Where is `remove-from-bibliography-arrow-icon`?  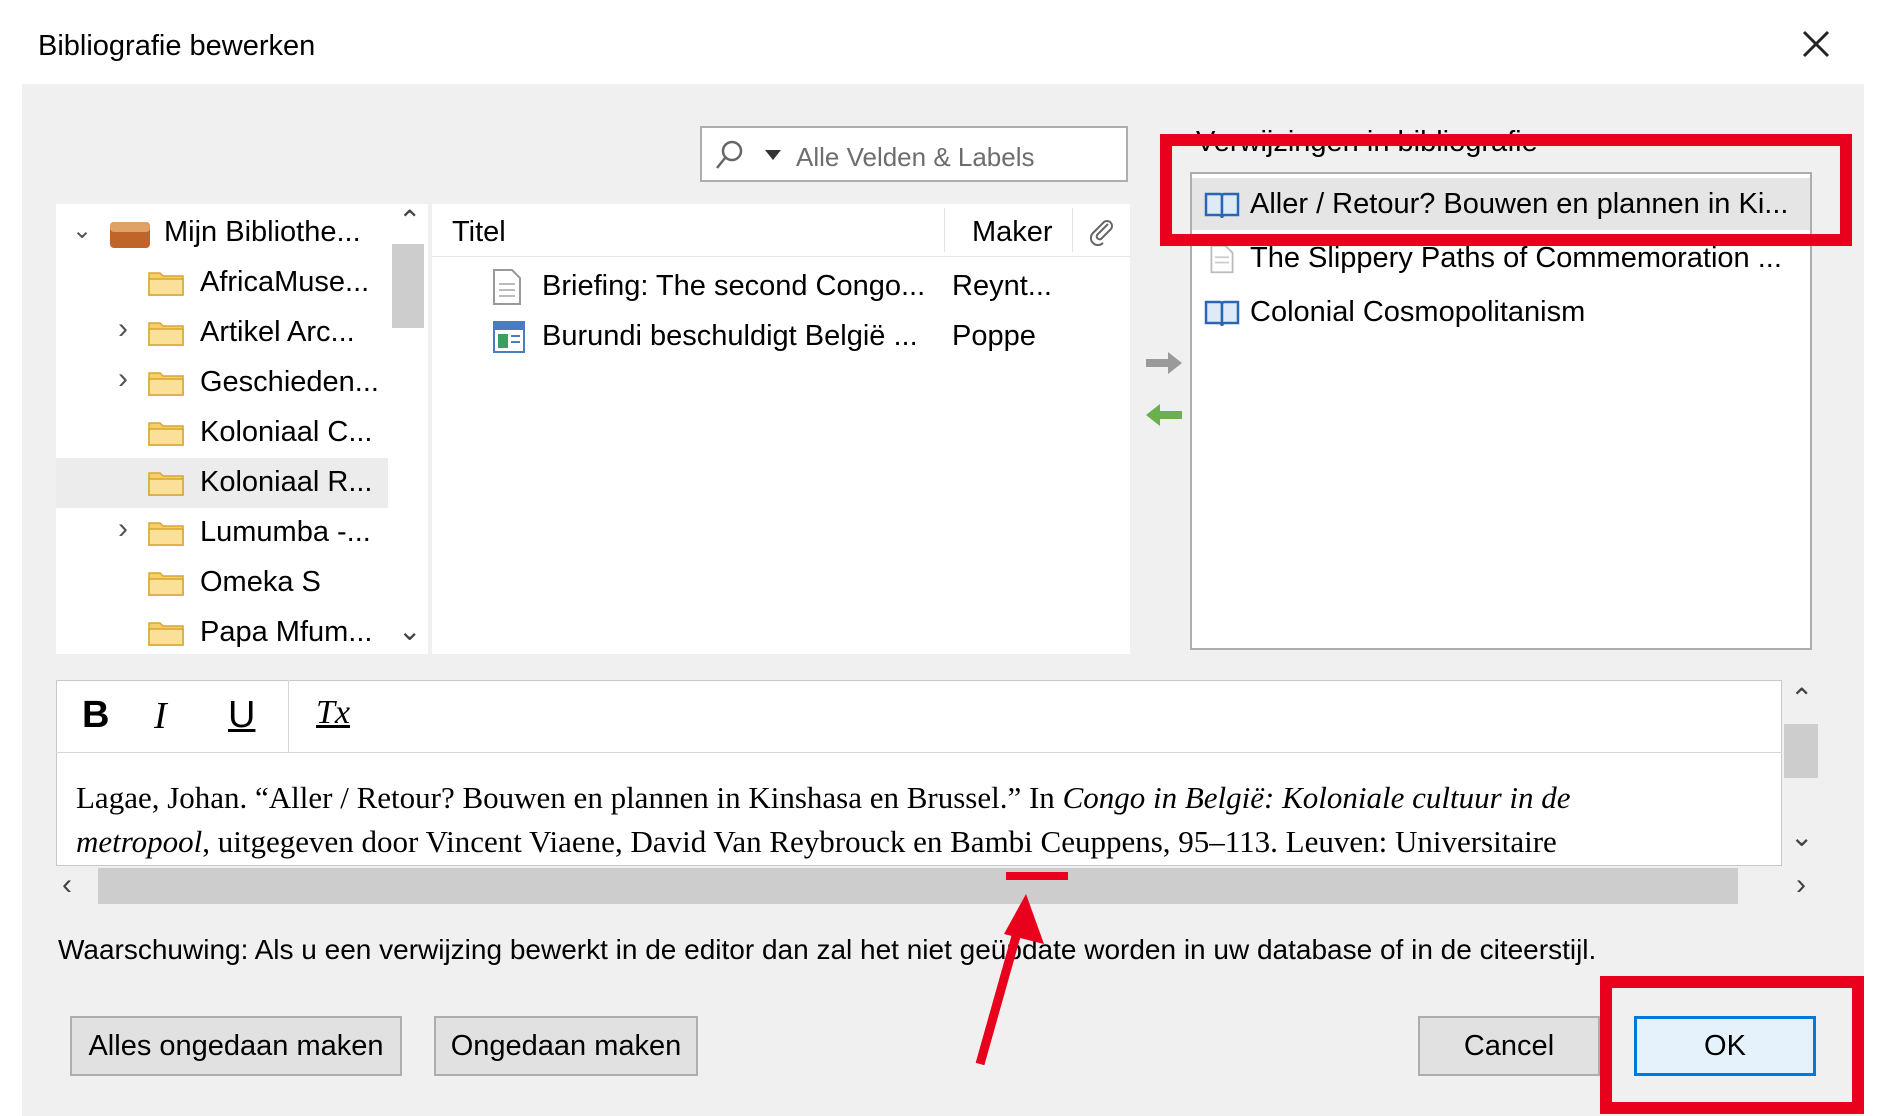 remove-from-bibliography-arrow-icon is located at coordinates (1164, 415).